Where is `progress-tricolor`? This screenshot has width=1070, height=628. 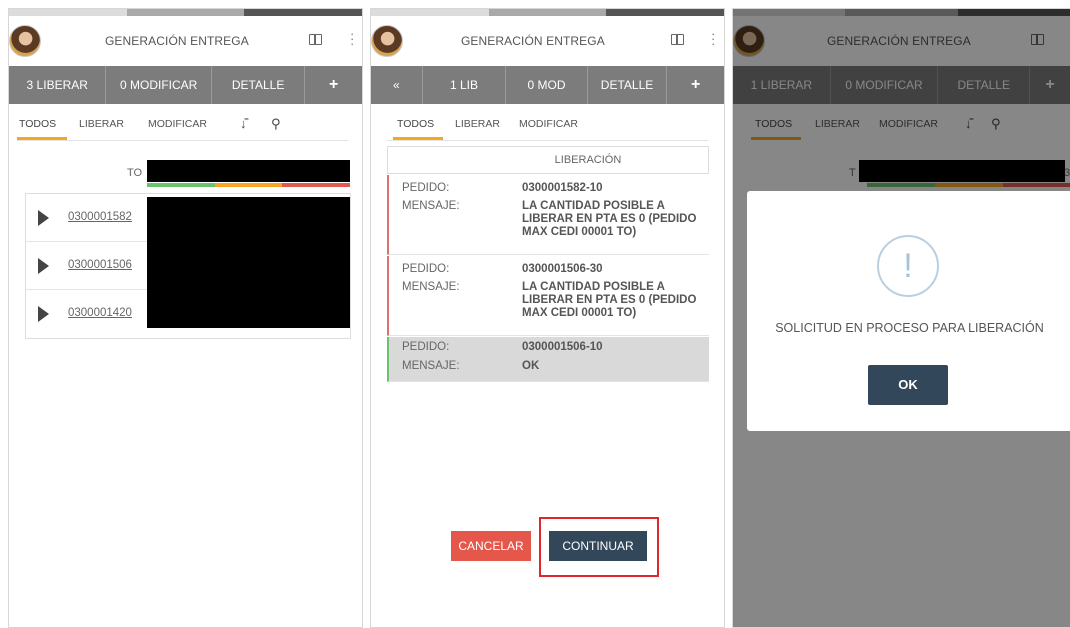
progress-tricolor is located at coordinates (249, 185).